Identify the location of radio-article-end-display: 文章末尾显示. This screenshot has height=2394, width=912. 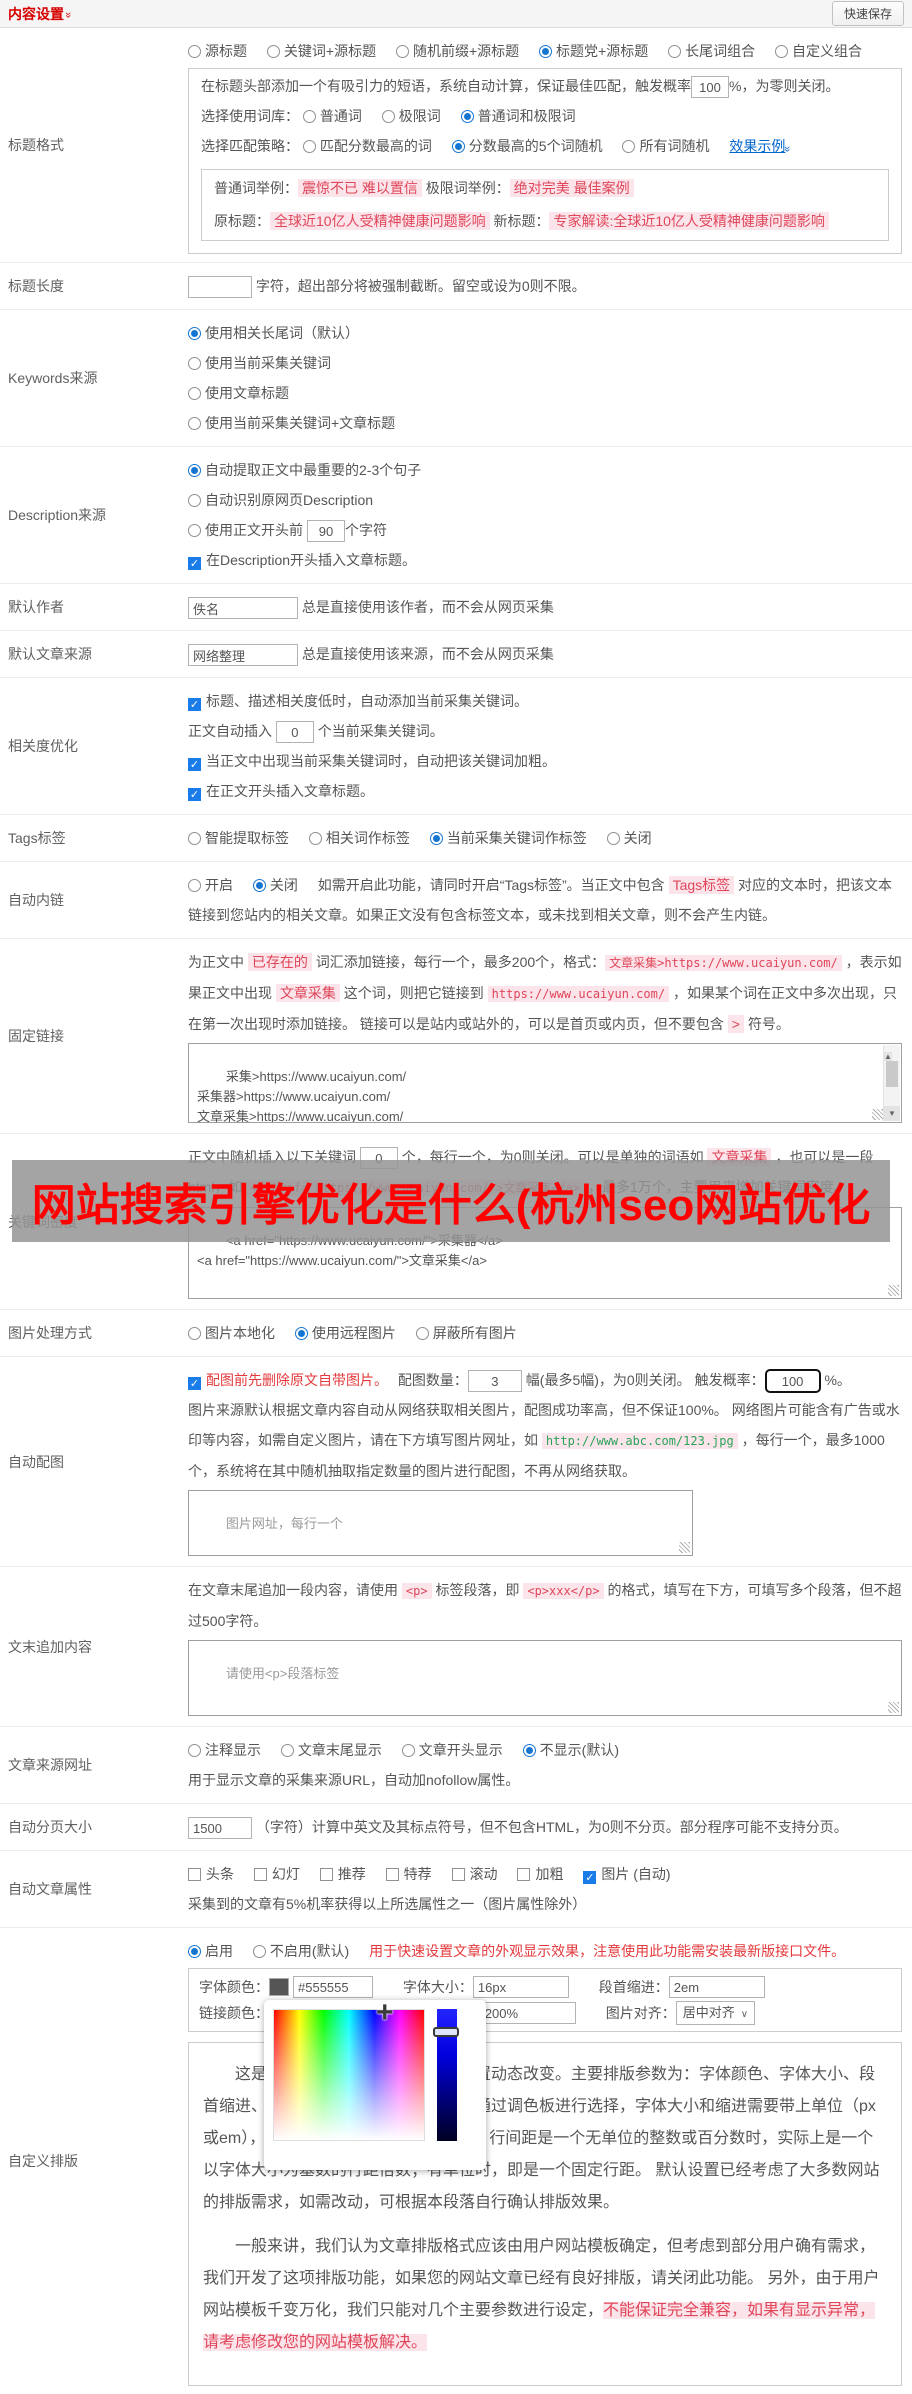
(331, 1750).